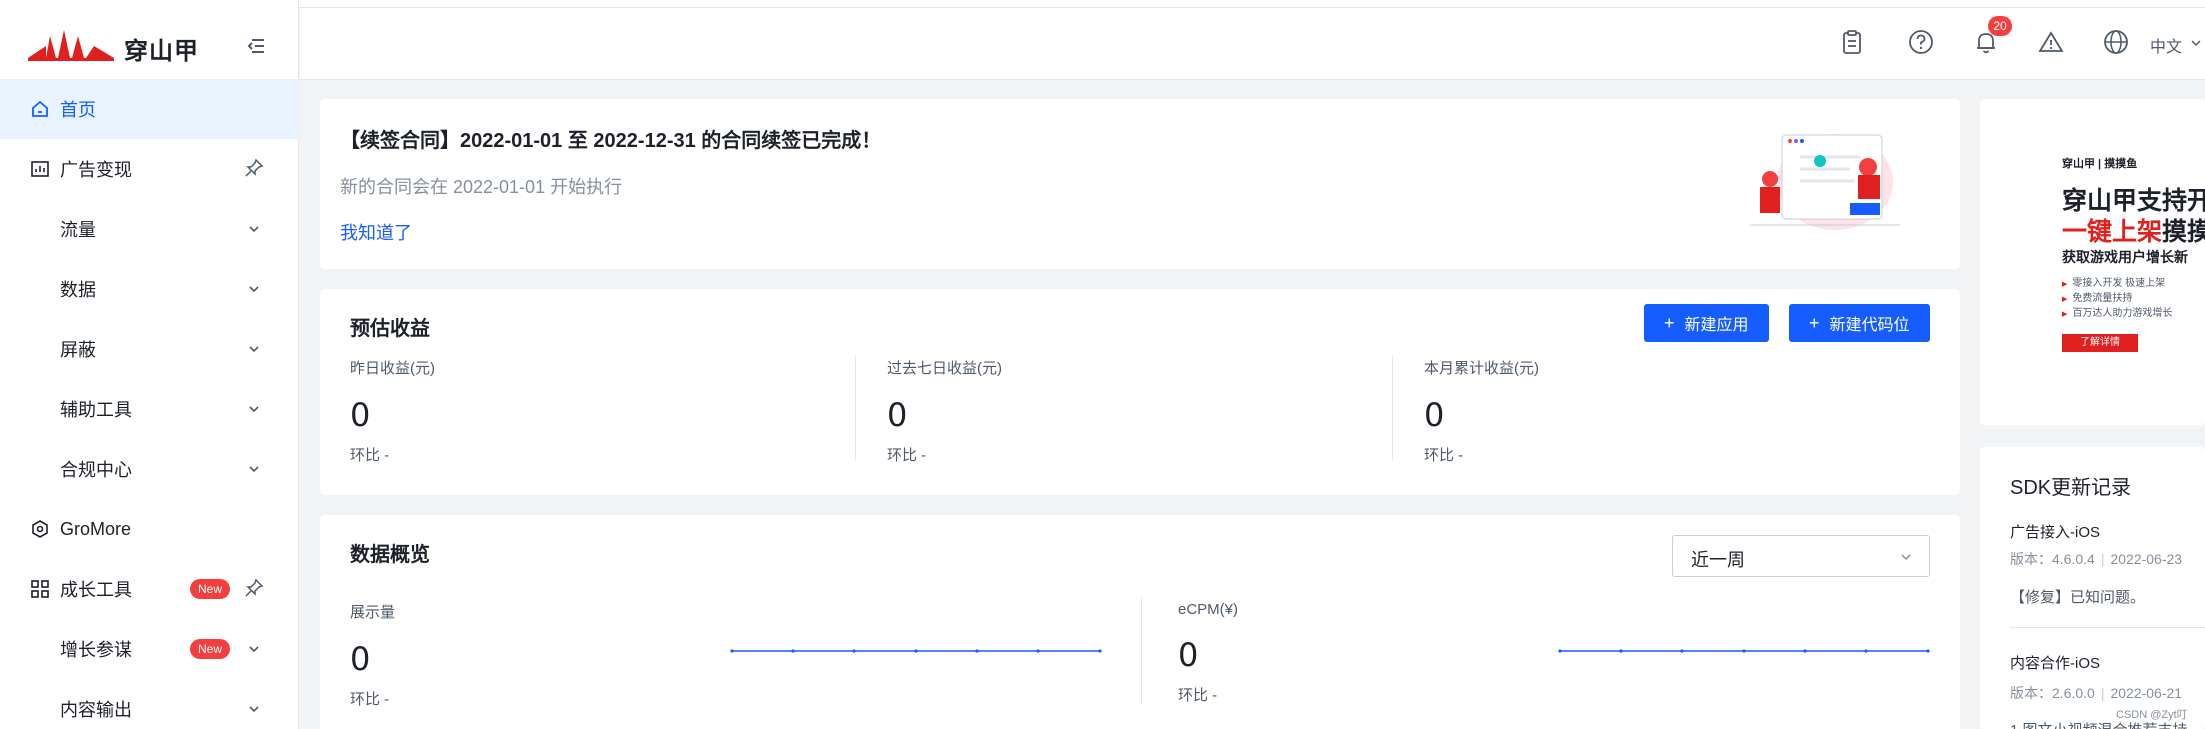 The height and width of the screenshot is (729, 2205). I want to click on globe-icon, so click(2116, 42).